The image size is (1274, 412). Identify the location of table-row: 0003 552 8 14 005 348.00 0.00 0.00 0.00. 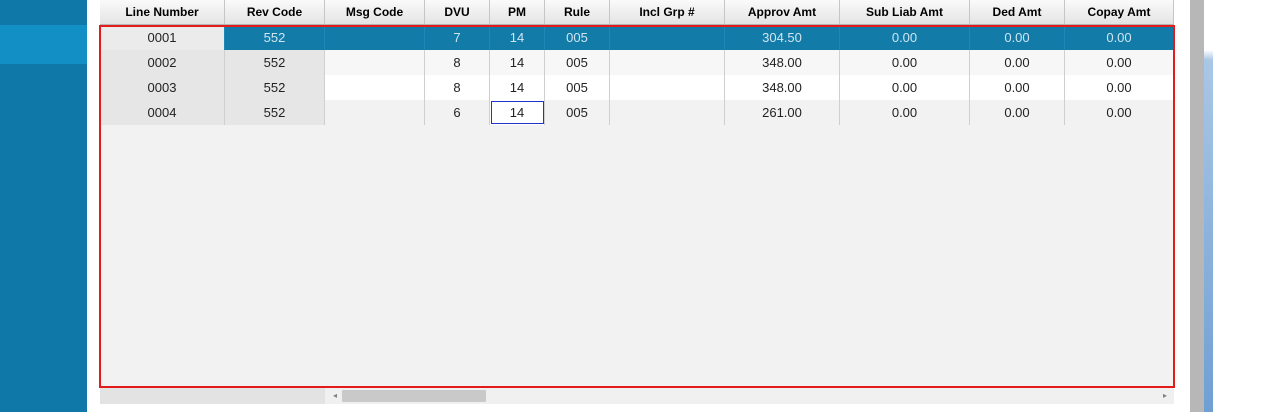
(637, 87).